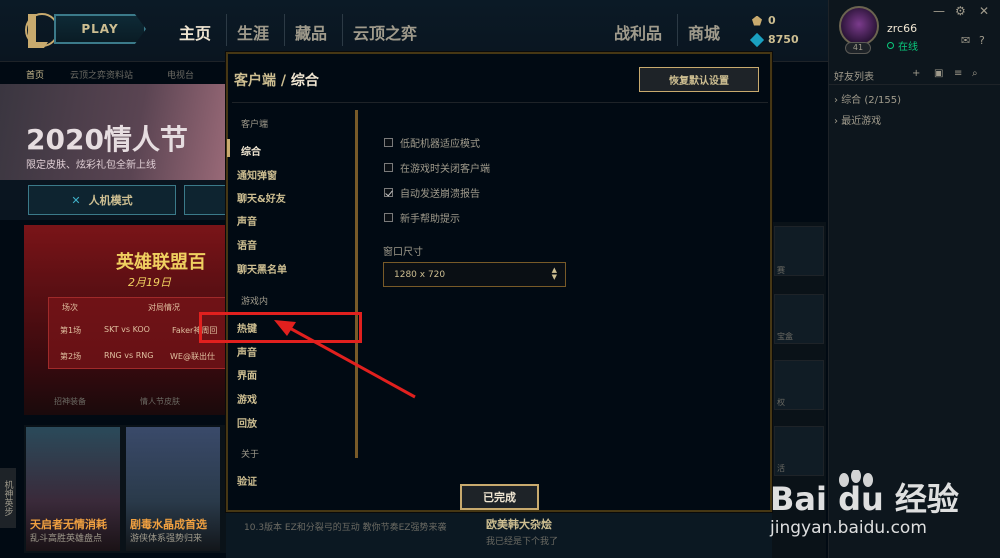  Describe the element at coordinates (854, 77) in the screenshot. I see `friends-list-title: 好友列表` at that location.